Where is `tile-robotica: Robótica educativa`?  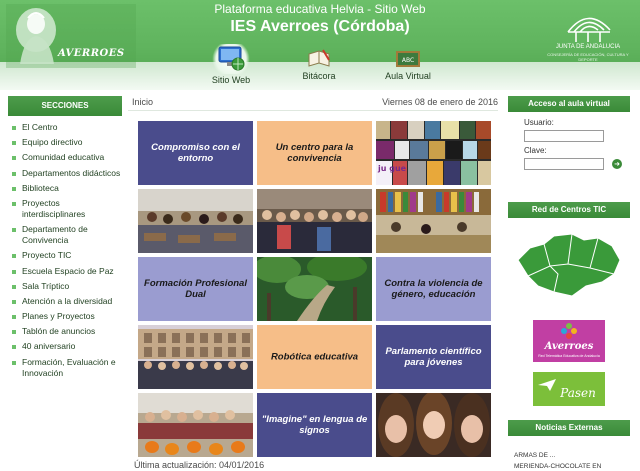
tile-robotica: Robótica educativa is located at coordinates (314, 357).